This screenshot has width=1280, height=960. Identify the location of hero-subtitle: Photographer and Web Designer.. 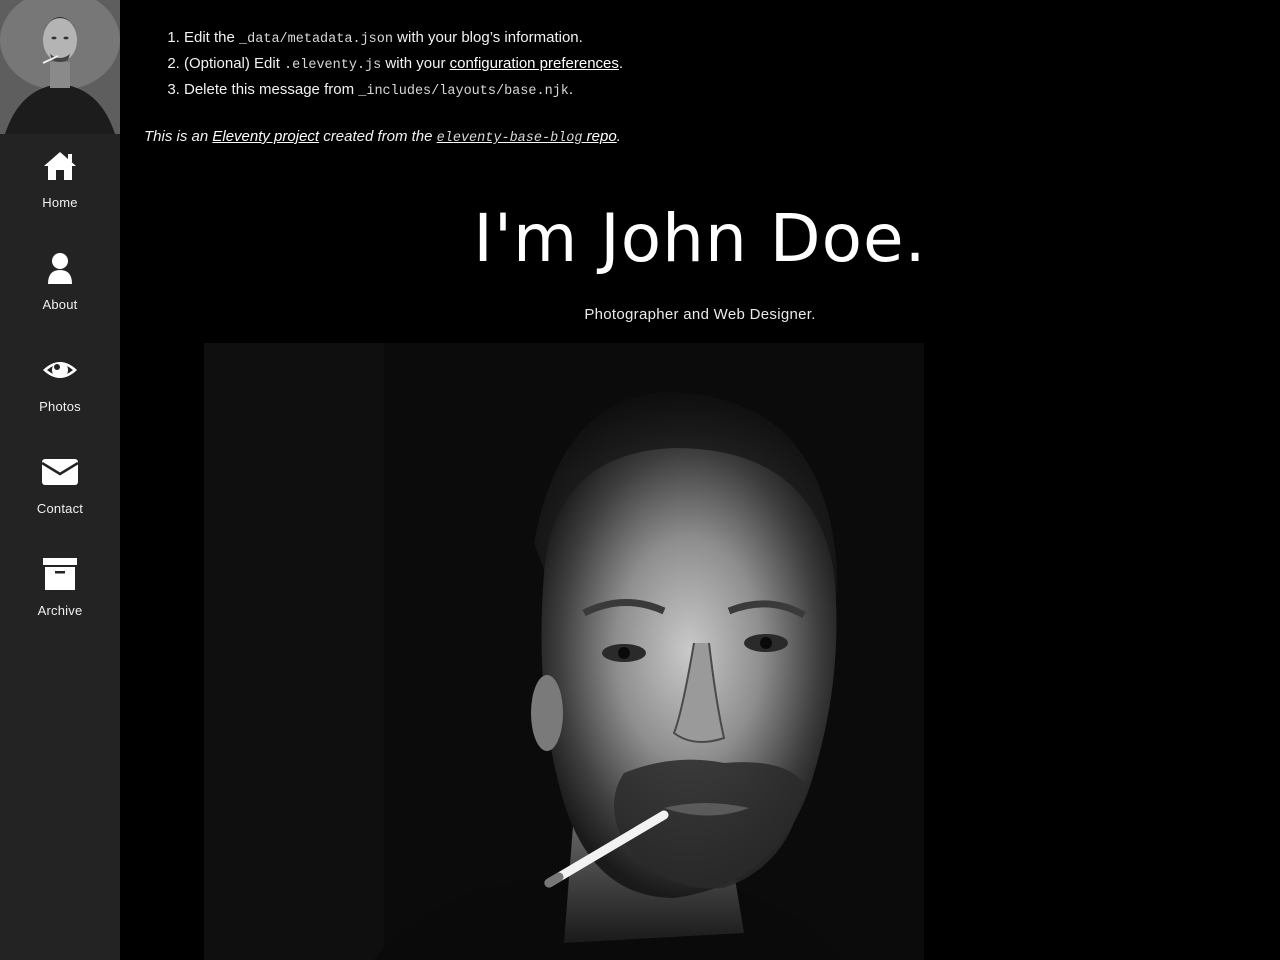
(700, 314).